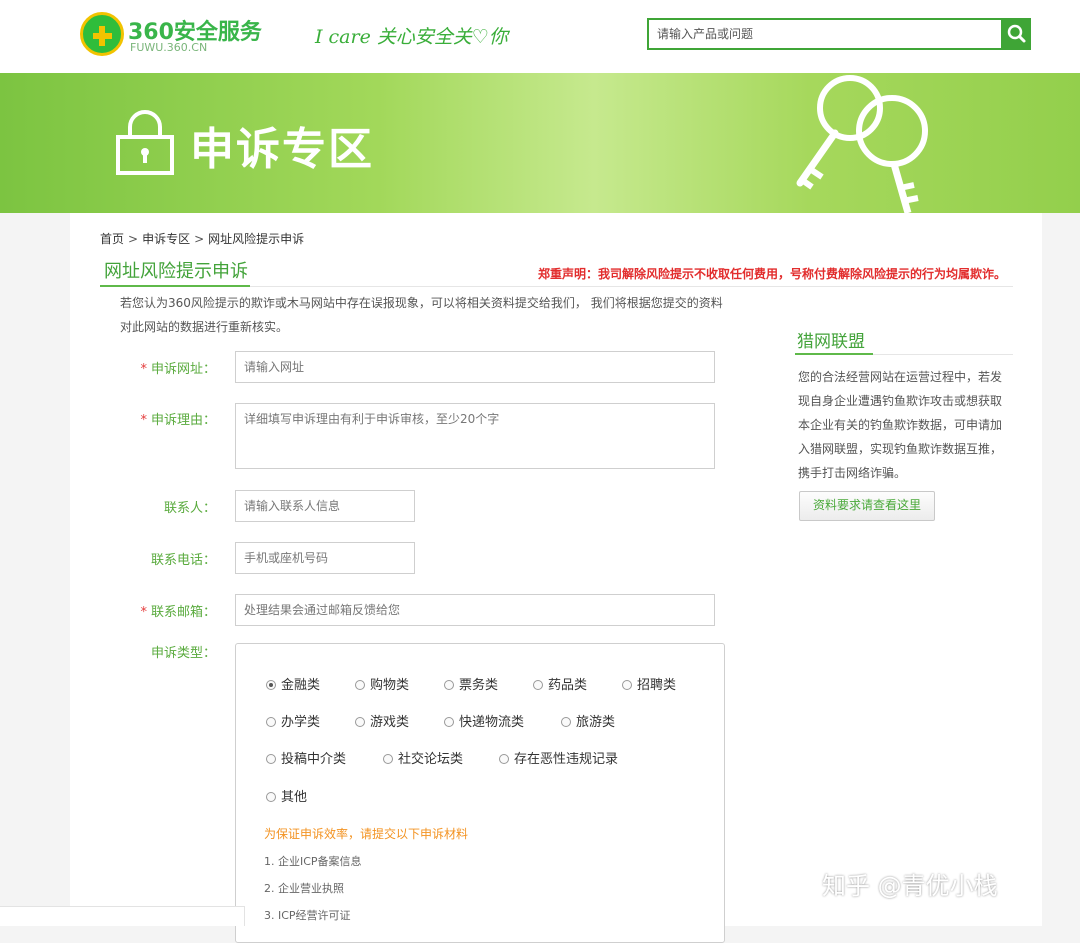 The image size is (1080, 943). Describe the element at coordinates (382, 683) in the screenshot. I see `radio-shopping: 购物类` at that location.